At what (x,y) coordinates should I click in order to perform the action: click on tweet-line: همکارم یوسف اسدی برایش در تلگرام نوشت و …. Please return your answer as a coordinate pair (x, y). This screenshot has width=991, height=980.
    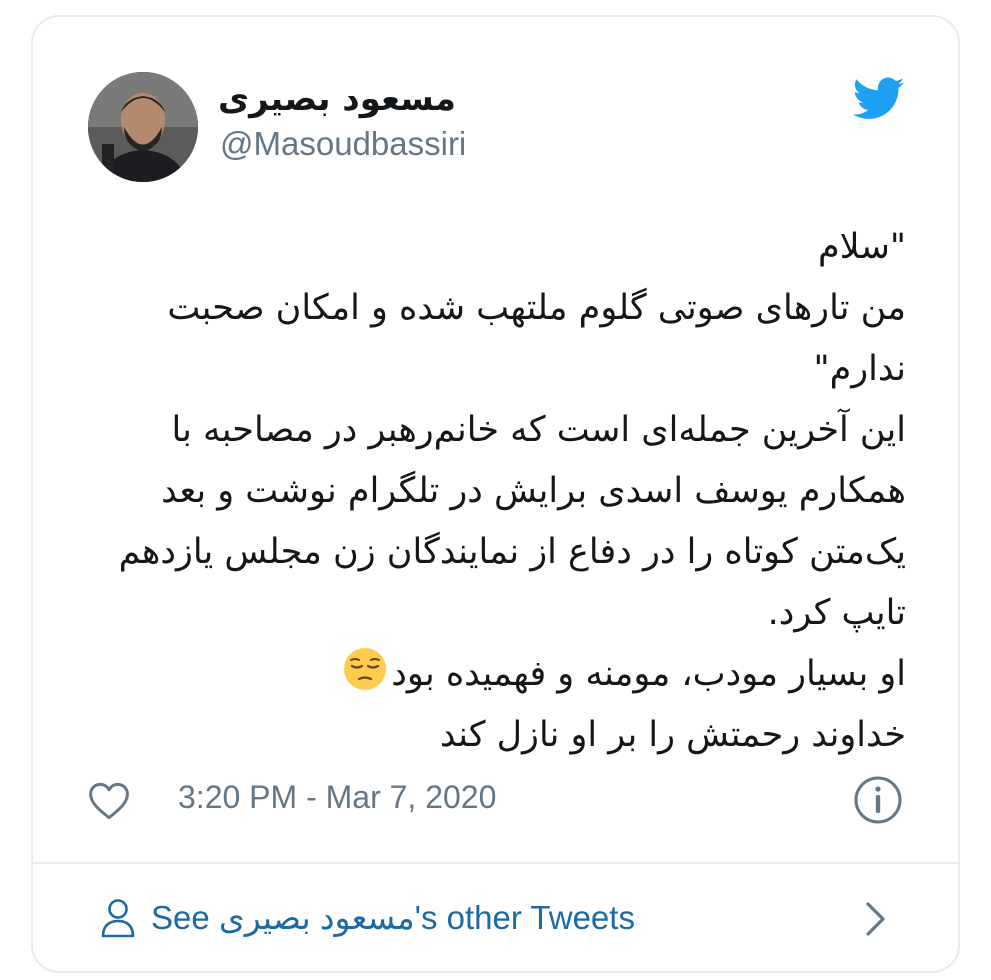
    Looking at the image, I should click on (533, 491).